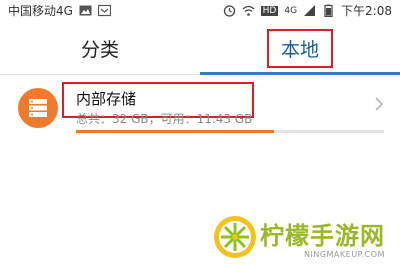 The image size is (400, 267). I want to click on status-left: 中国移动4G, so click(59, 10).